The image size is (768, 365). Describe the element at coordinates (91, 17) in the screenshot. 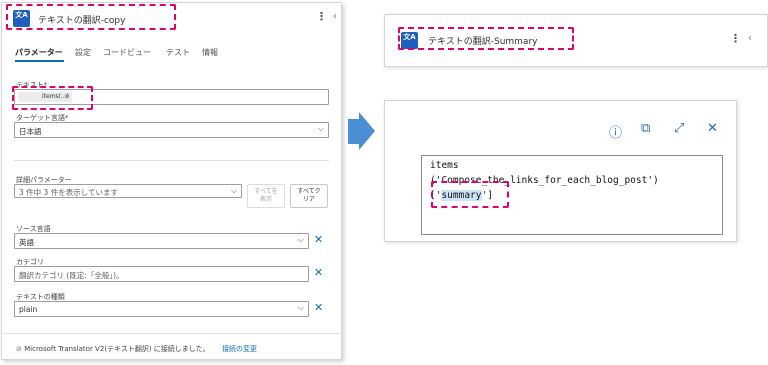

I see `highlight-title-box` at that location.